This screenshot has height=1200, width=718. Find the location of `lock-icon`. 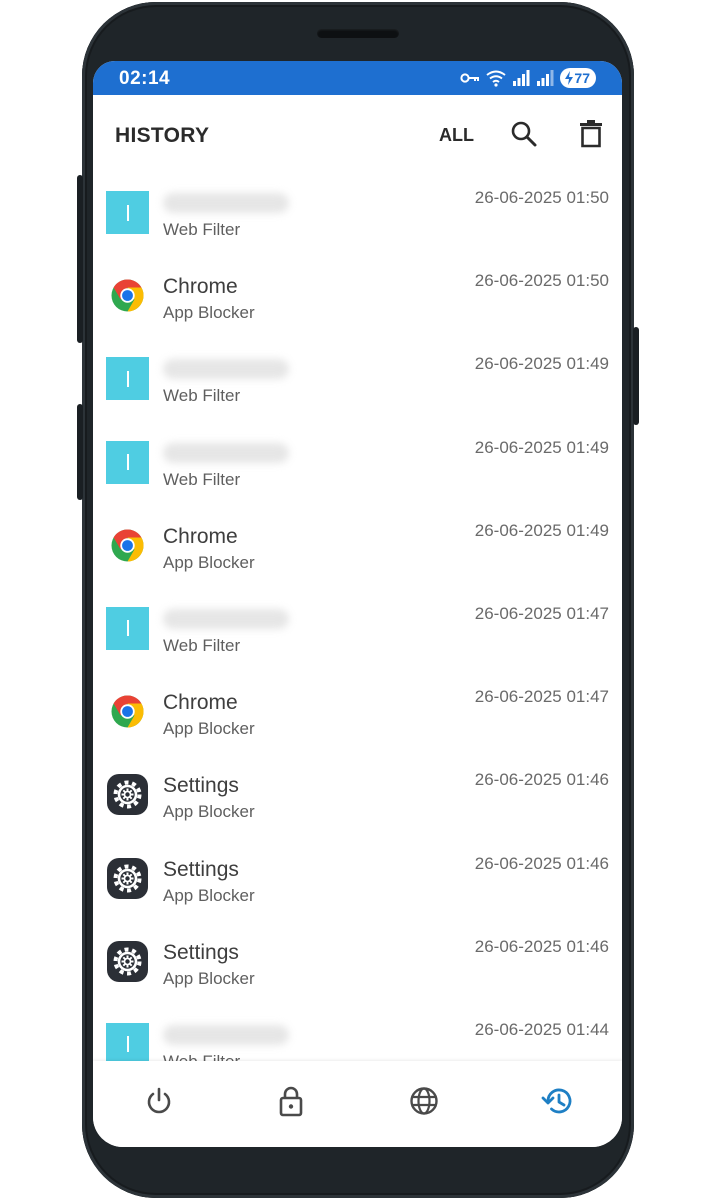

lock-icon is located at coordinates (291, 1101).